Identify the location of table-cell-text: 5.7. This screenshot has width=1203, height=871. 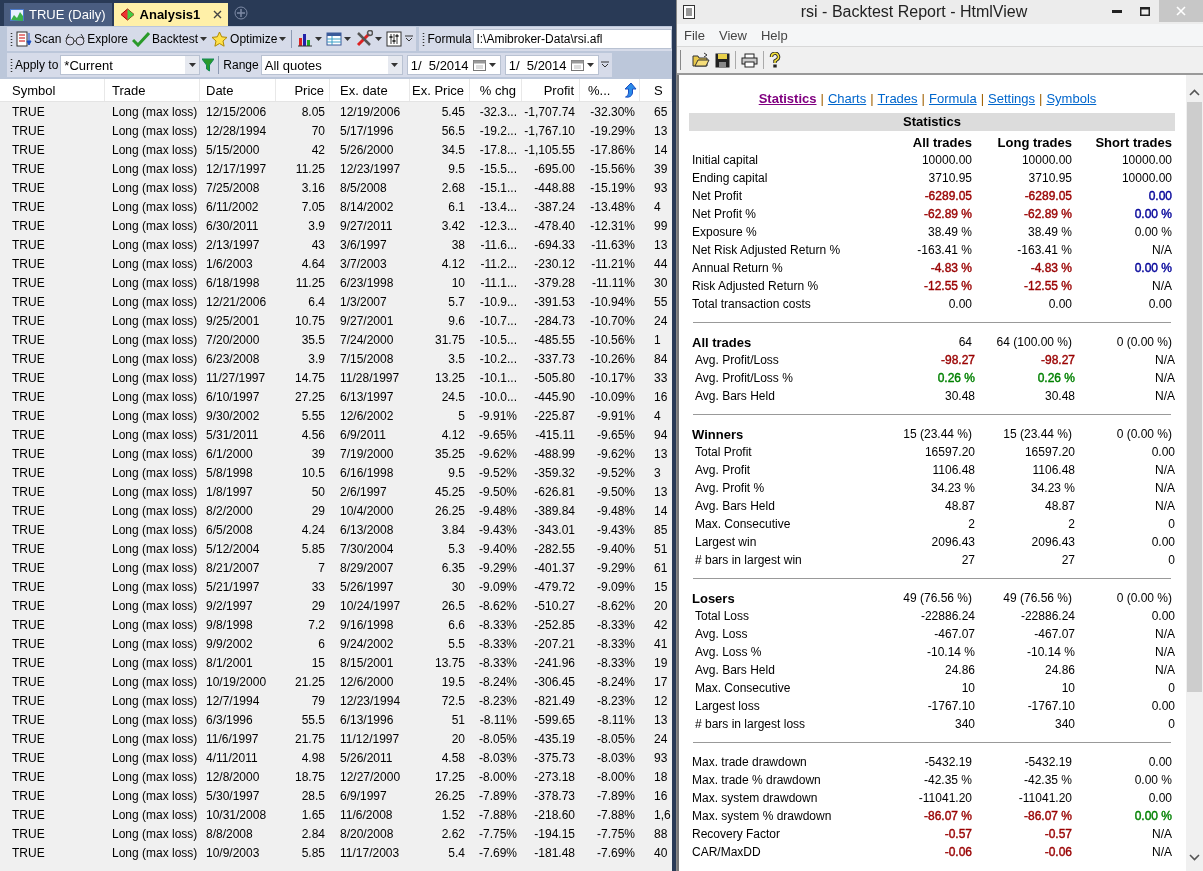
(456, 302).